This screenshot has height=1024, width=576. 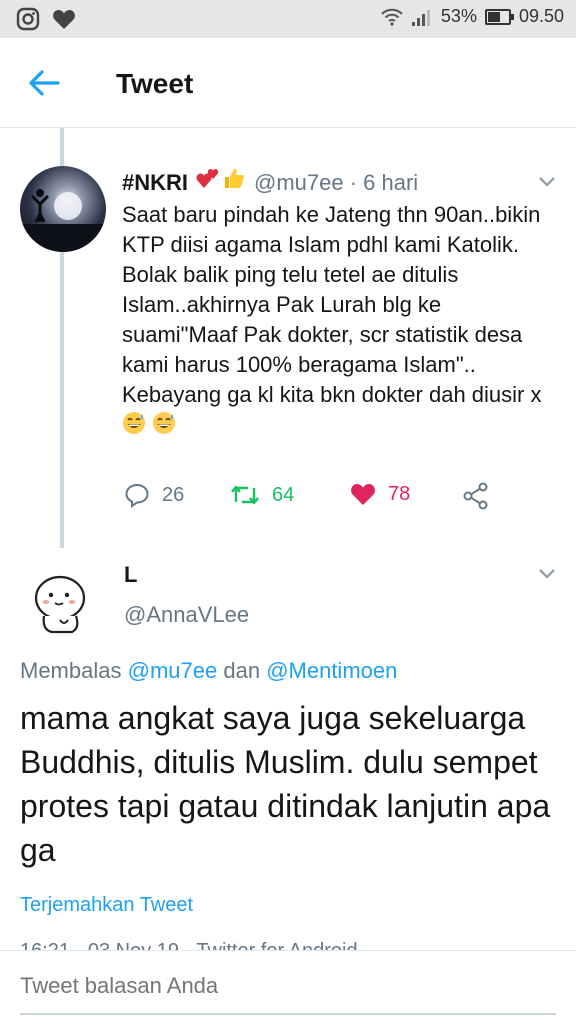 I want to click on retweet-icon, so click(x=245, y=495).